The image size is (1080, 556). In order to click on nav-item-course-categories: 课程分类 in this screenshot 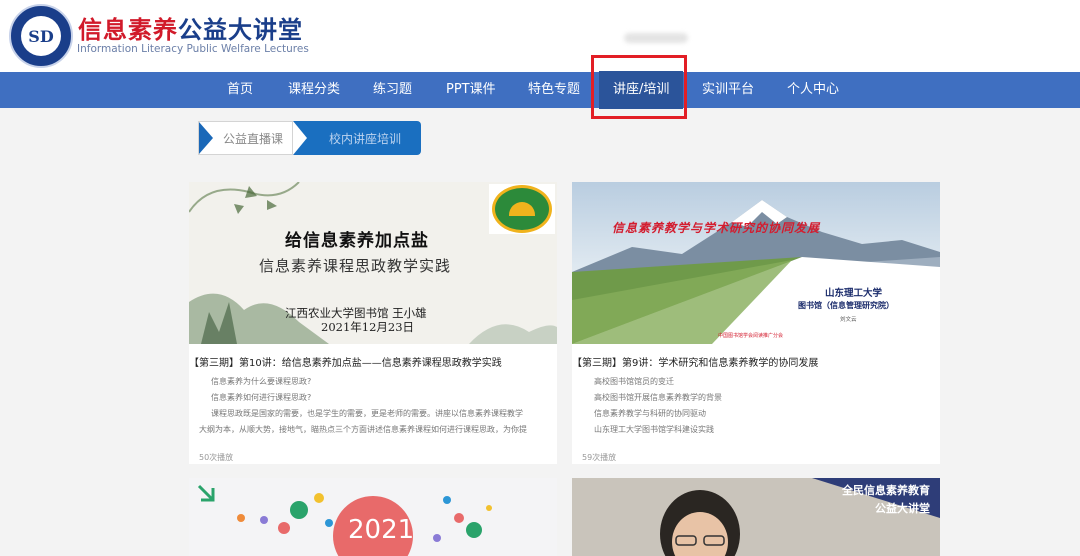, I will do `click(314, 90)`.